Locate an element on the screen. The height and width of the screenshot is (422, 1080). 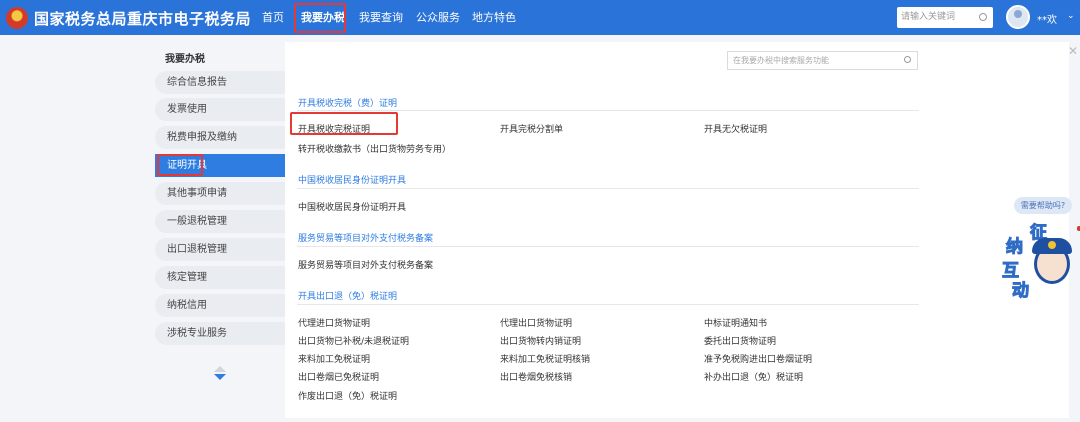
help-bubble: 需要帮助吗? is located at coordinates (1043, 205).